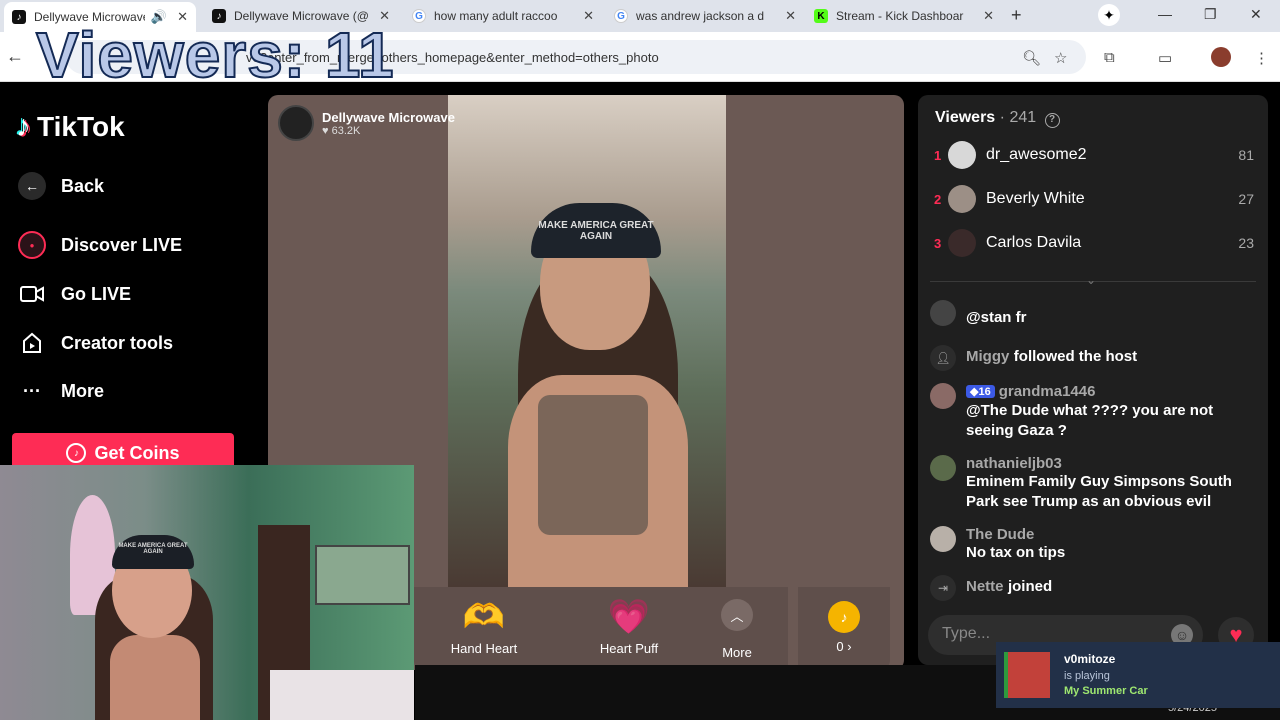 The height and width of the screenshot is (720, 1280). What do you see at coordinates (1261, 58) in the screenshot?
I see `menu-kebab-icon: ⋮` at bounding box center [1261, 58].